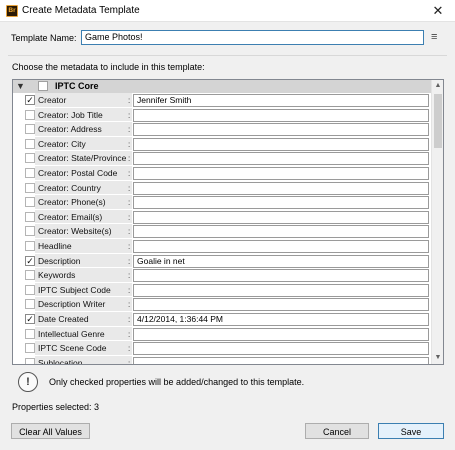 The height and width of the screenshot is (450, 455). I want to click on metadata-row: Creator: State/Province:, so click(222, 158).